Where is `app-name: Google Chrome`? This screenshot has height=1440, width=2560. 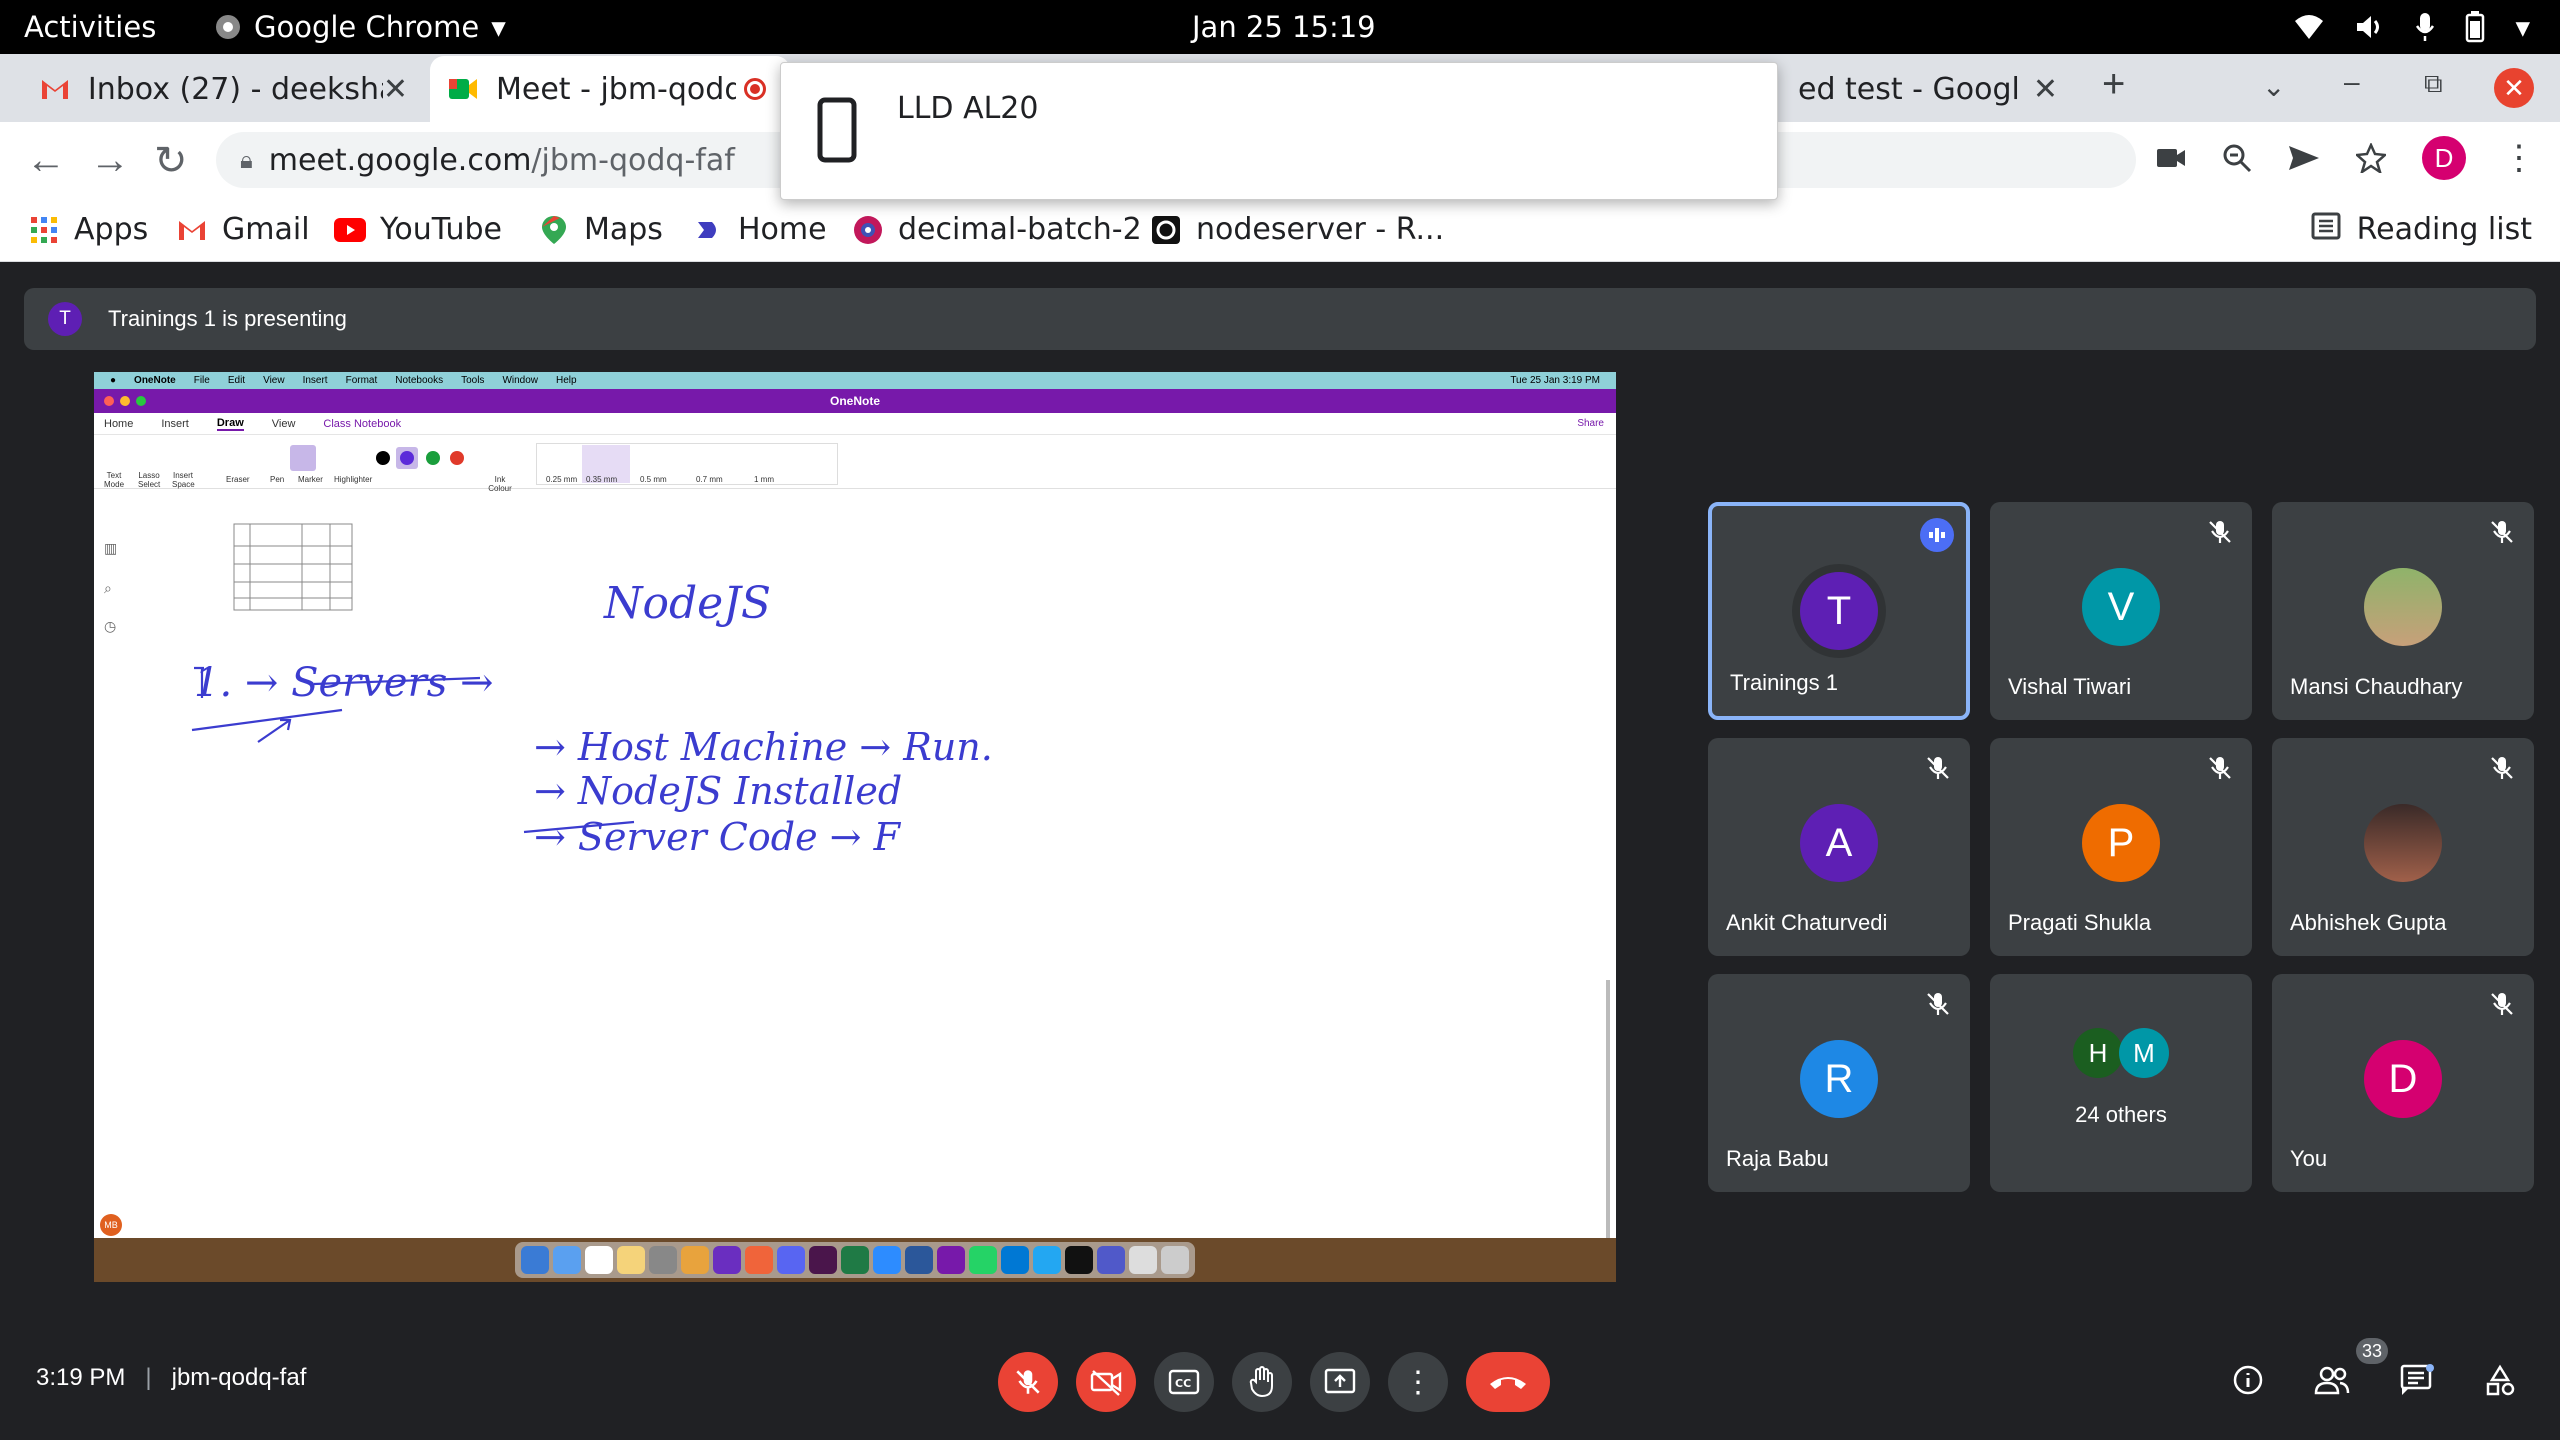 app-name: Google Chrome is located at coordinates (367, 27).